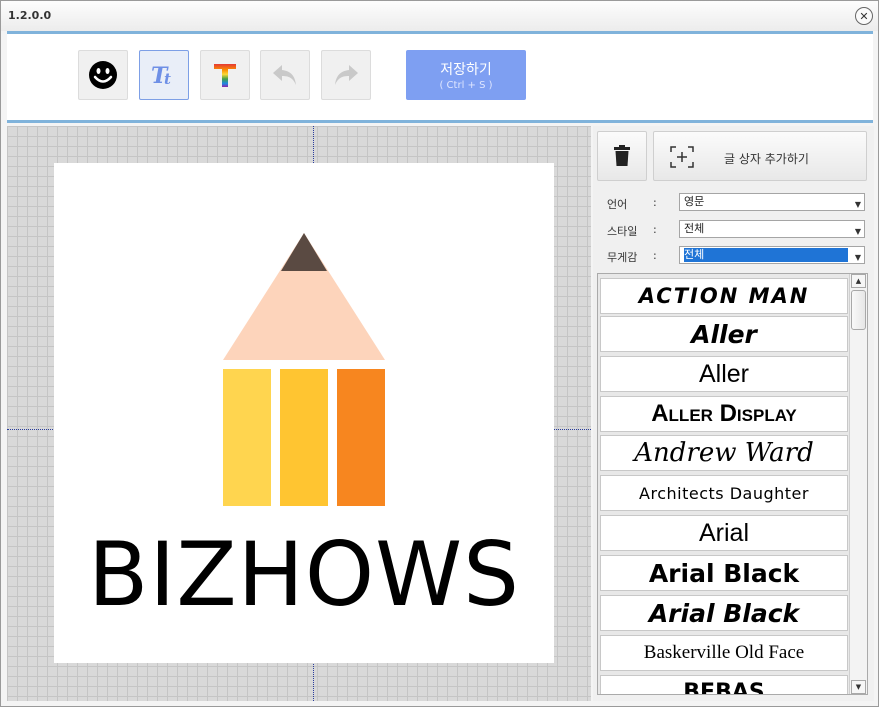 This screenshot has height=707, width=879. Describe the element at coordinates (617, 204) in the screenshot. I see `language-label: 언어` at that location.